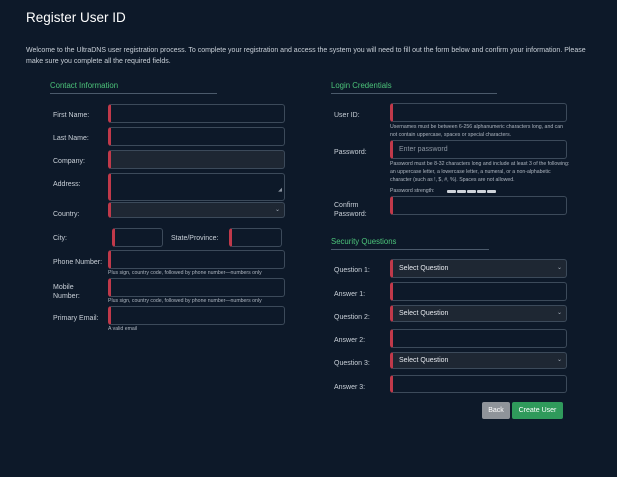 Image resolution: width=617 pixels, height=477 pixels. What do you see at coordinates (69, 161) in the screenshot?
I see `company-label: Company:` at bounding box center [69, 161].